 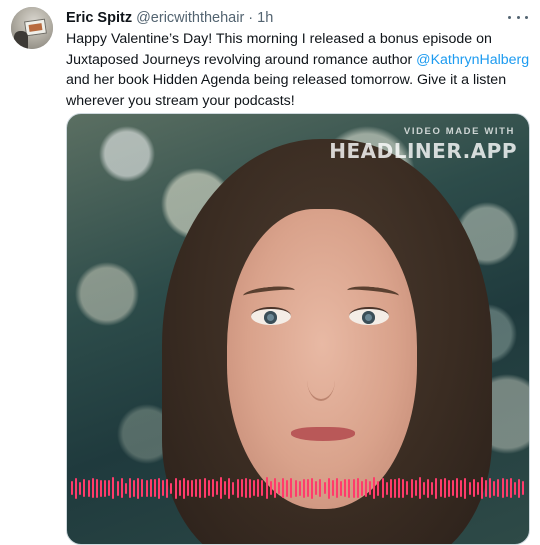 I want to click on author-name: Eric Spitz, so click(x=99, y=18).